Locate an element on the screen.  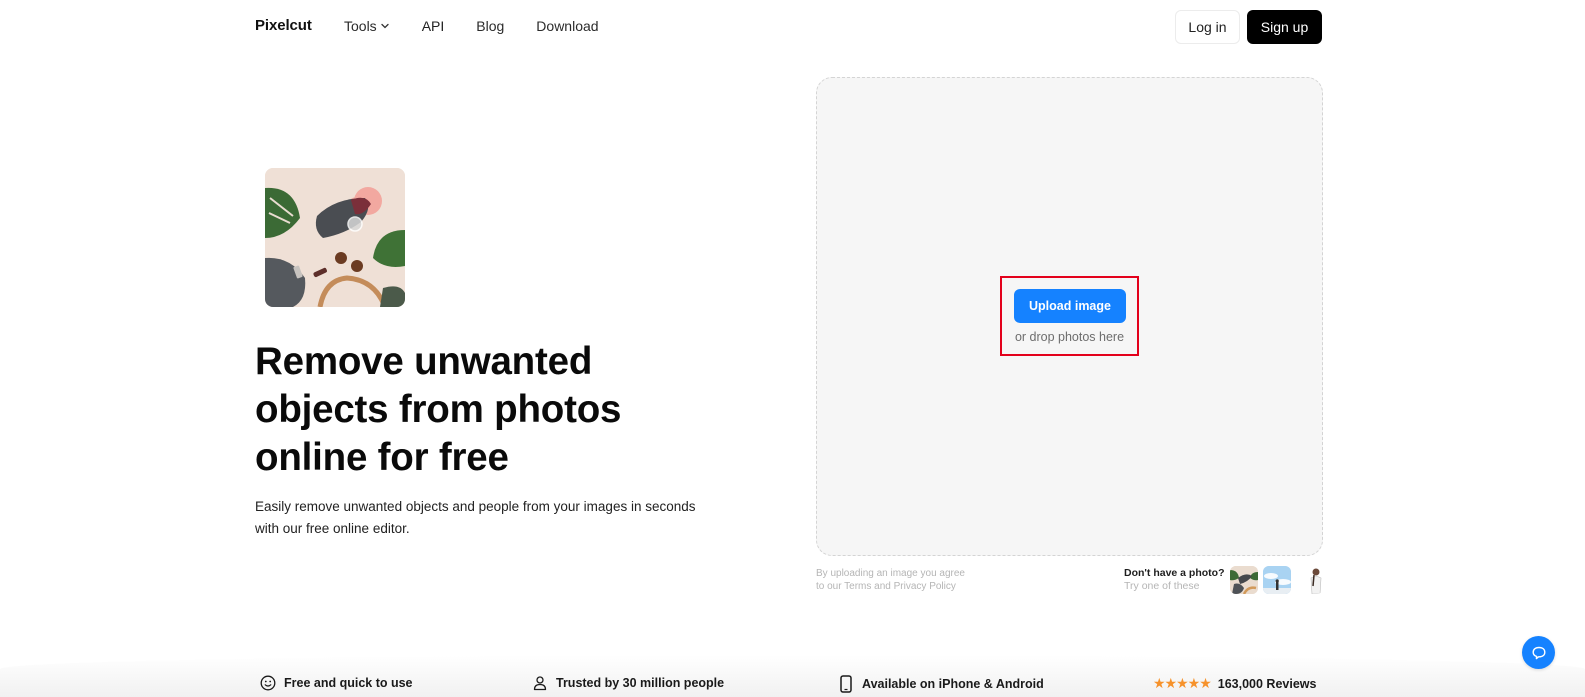
chat-icon is located at coordinates (1538, 652).